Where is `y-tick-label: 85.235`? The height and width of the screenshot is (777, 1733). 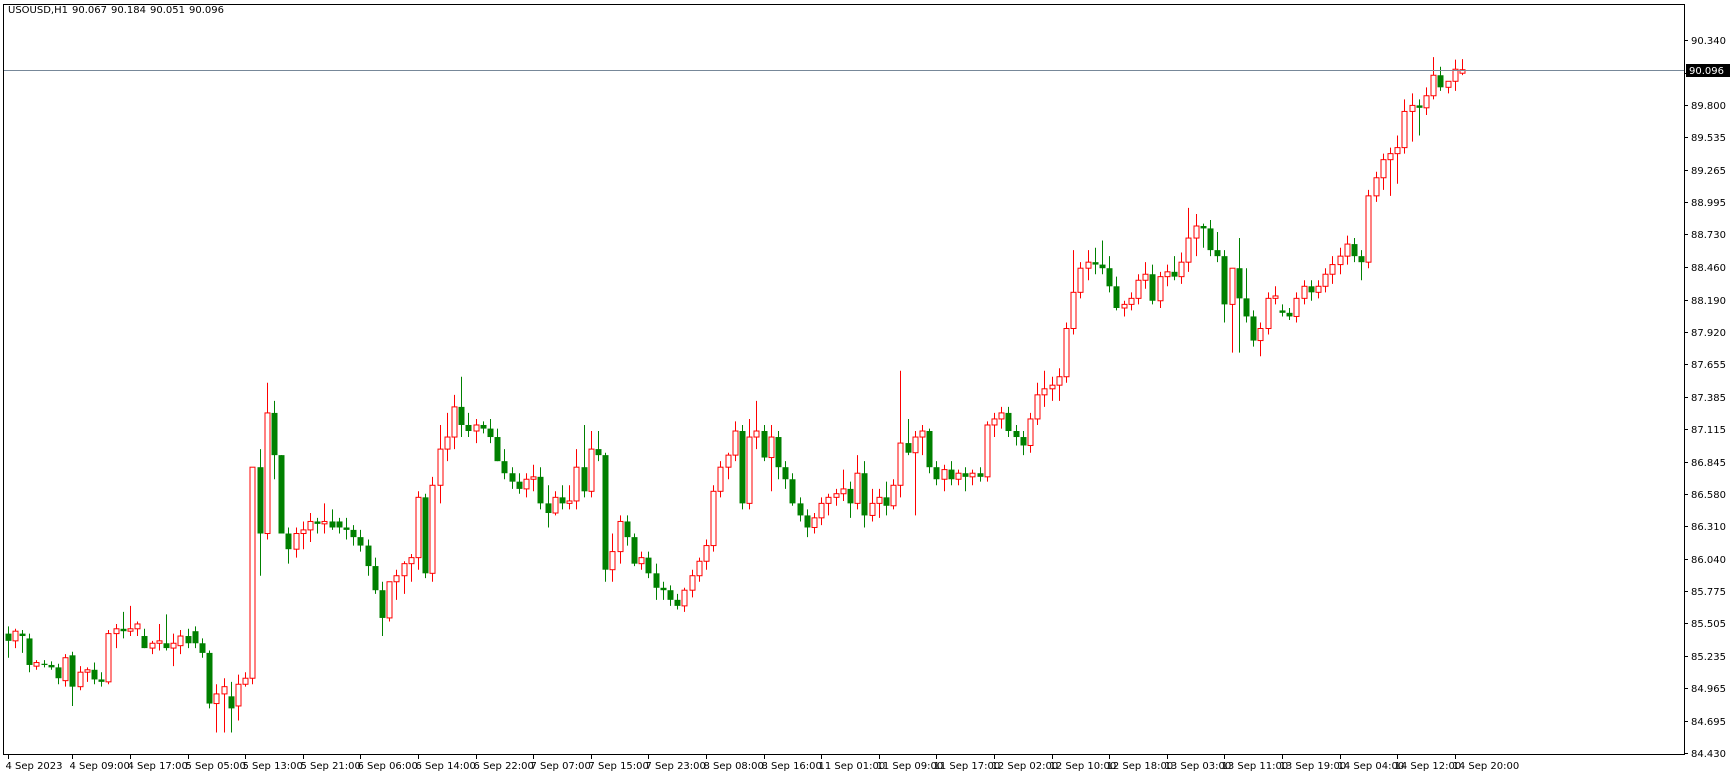
y-tick-label: 85.235 is located at coordinates (1708, 657).